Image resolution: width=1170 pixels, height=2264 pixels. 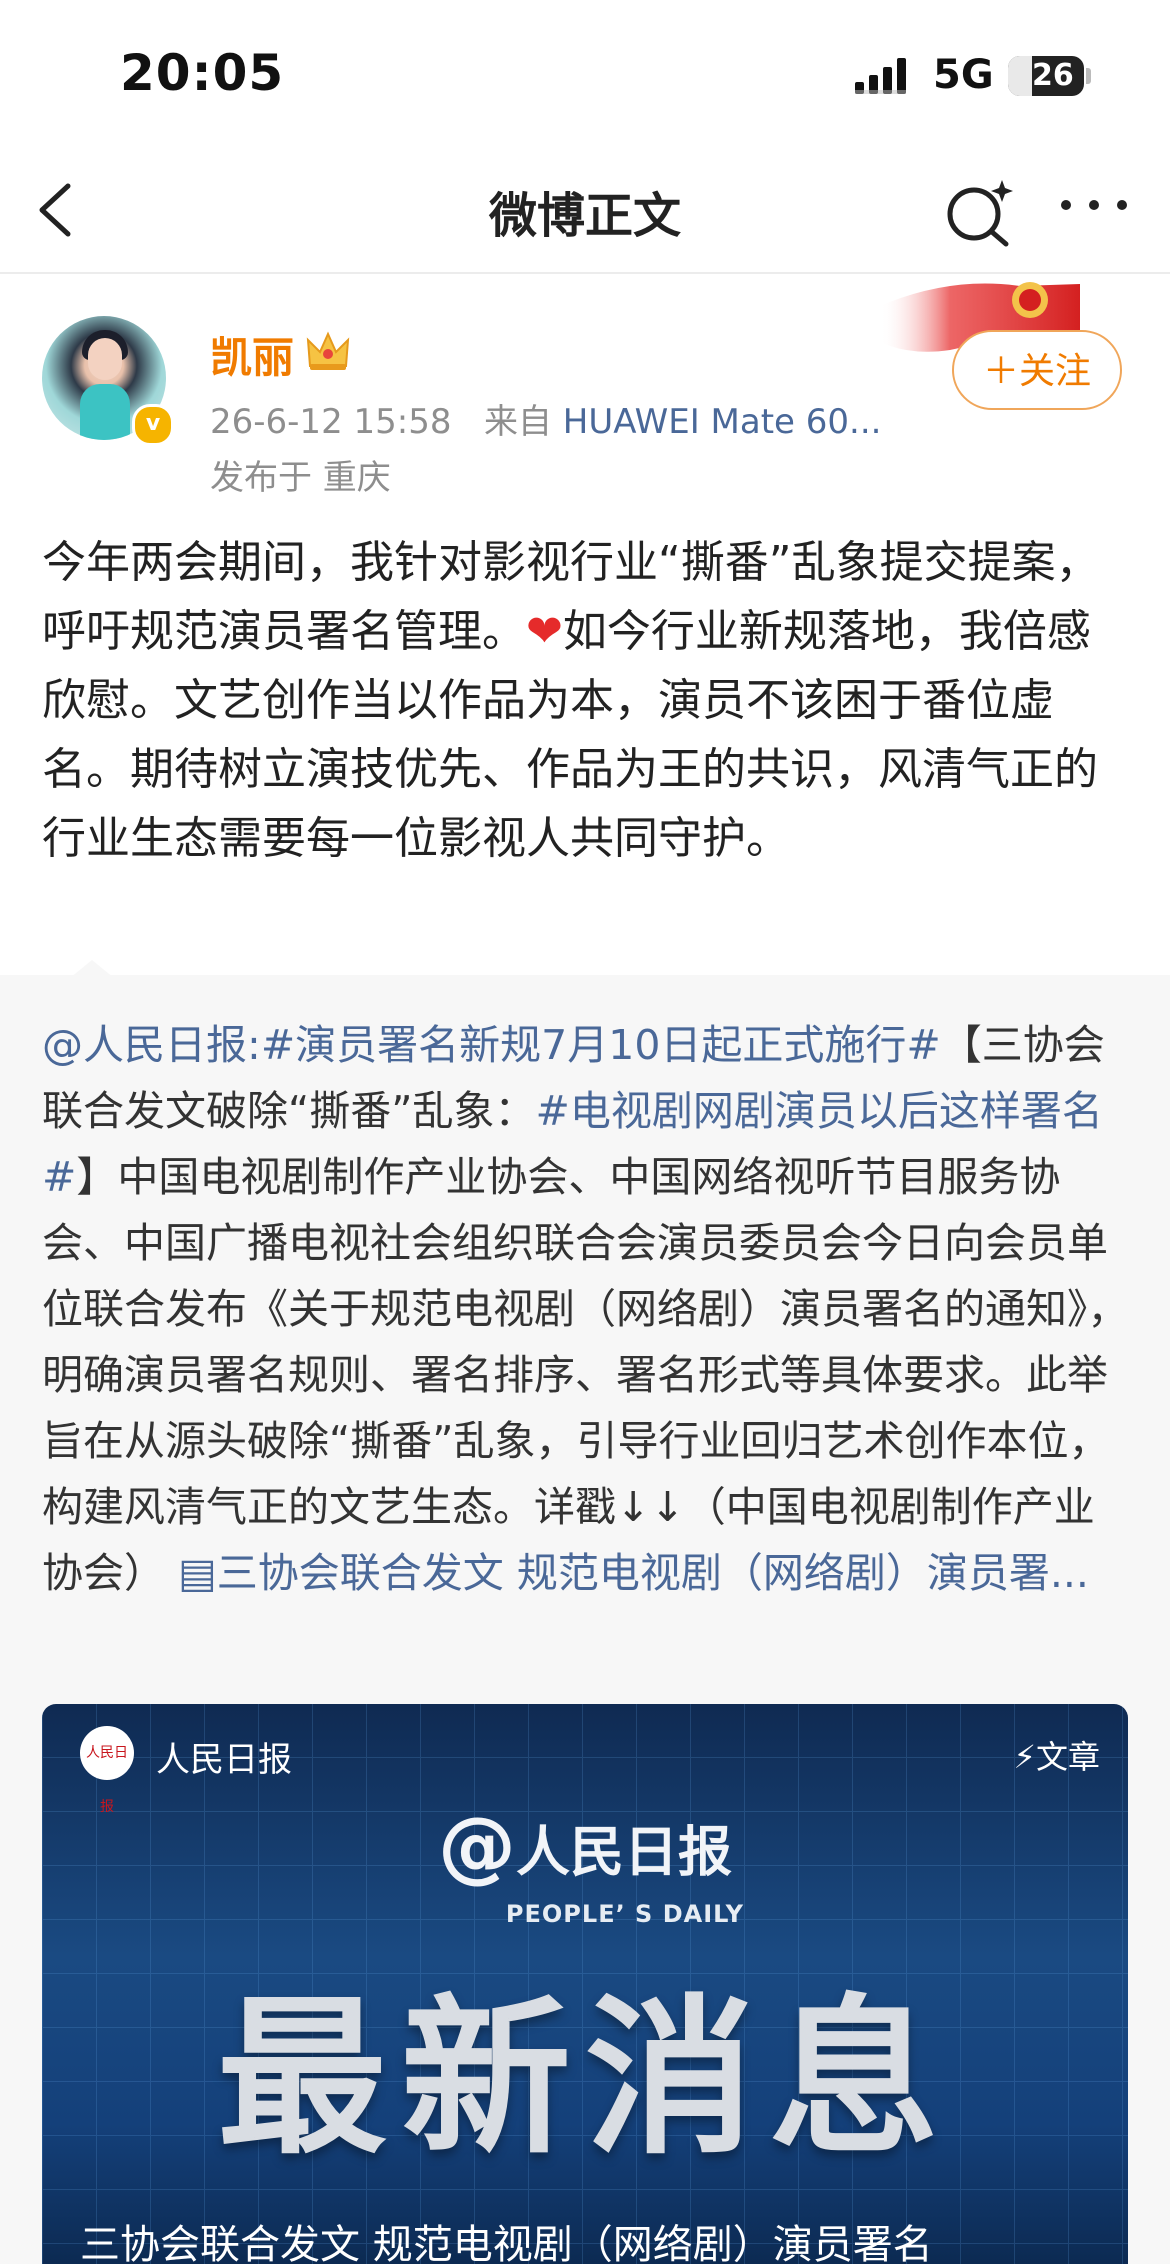 What do you see at coordinates (1088, 76) in the screenshot?
I see `battery-tip` at bounding box center [1088, 76].